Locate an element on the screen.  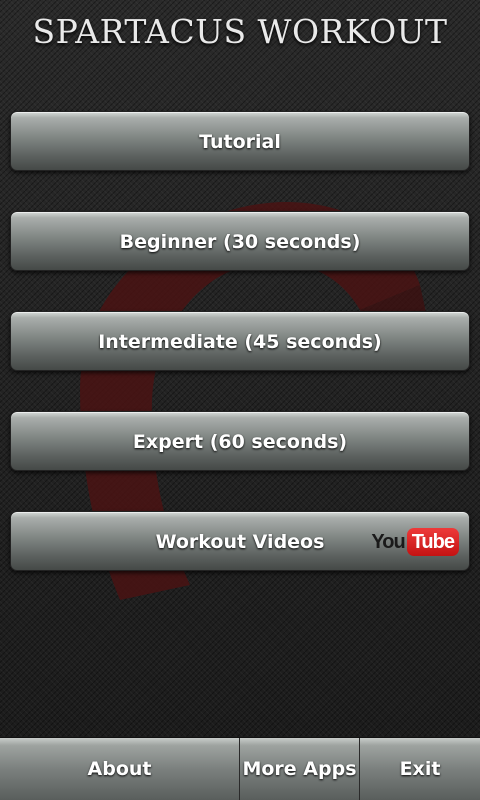
app-title: SPARTACUS WORKOUT is located at coordinates (240, 31).